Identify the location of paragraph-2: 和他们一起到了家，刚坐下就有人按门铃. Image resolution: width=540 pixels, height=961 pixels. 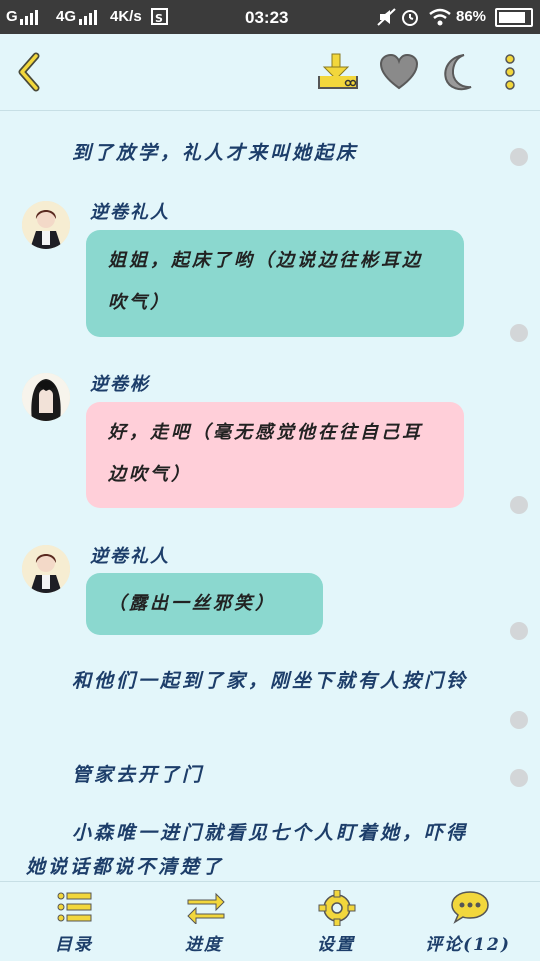
(256, 681).